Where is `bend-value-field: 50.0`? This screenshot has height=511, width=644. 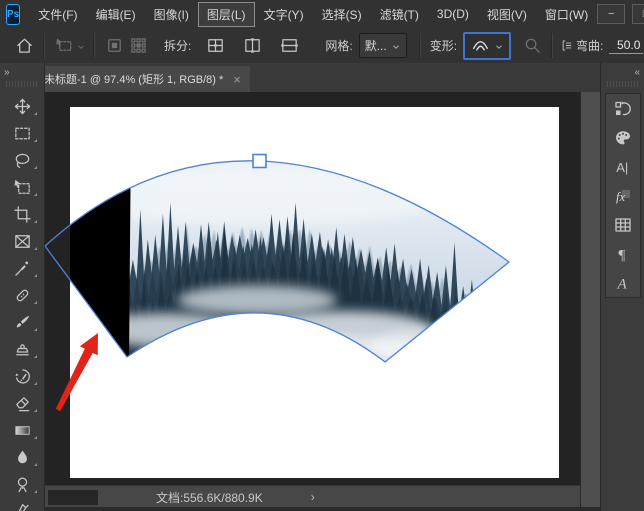 bend-value-field: 50.0 is located at coordinates (626, 46).